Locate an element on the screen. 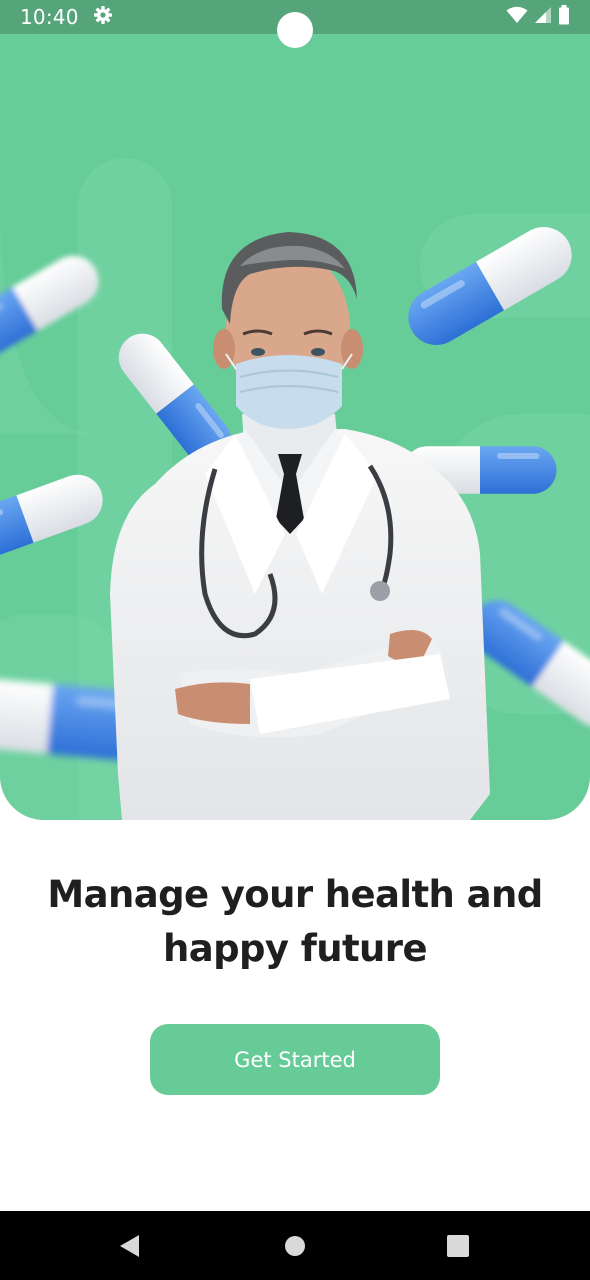 This screenshot has width=590, height=1280. camera-cutout is located at coordinates (295, 30).